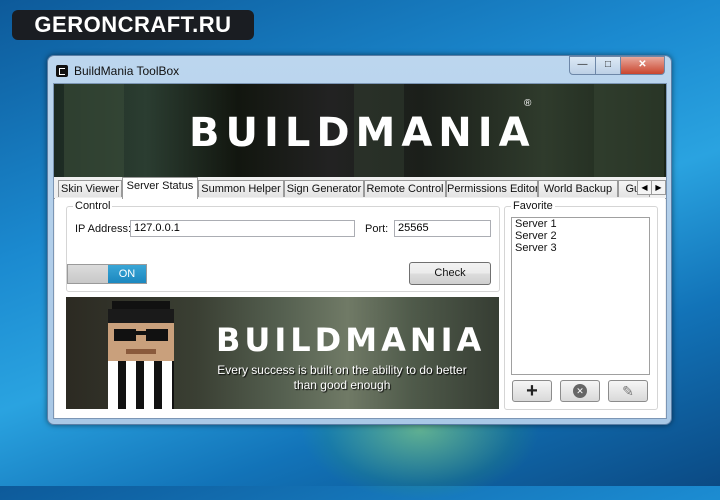 This screenshot has width=720, height=500. I want to click on control-legend: Control, so click(93, 206).